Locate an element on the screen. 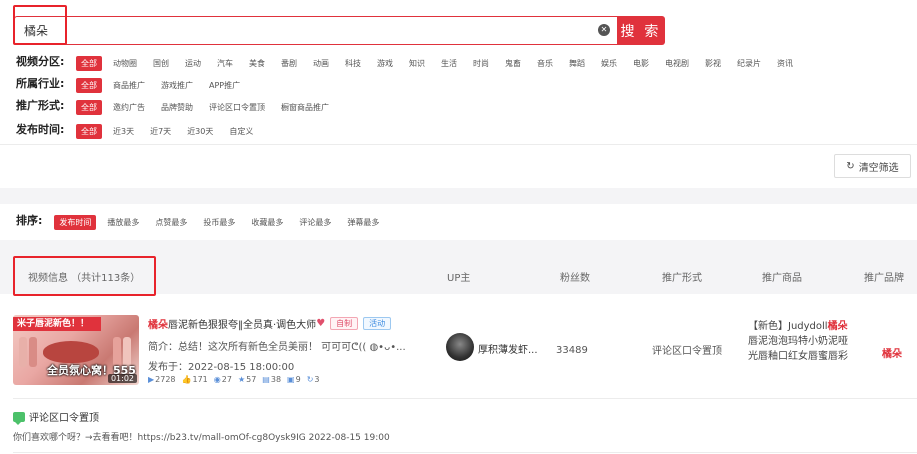  chat-icon is located at coordinates (19, 418).